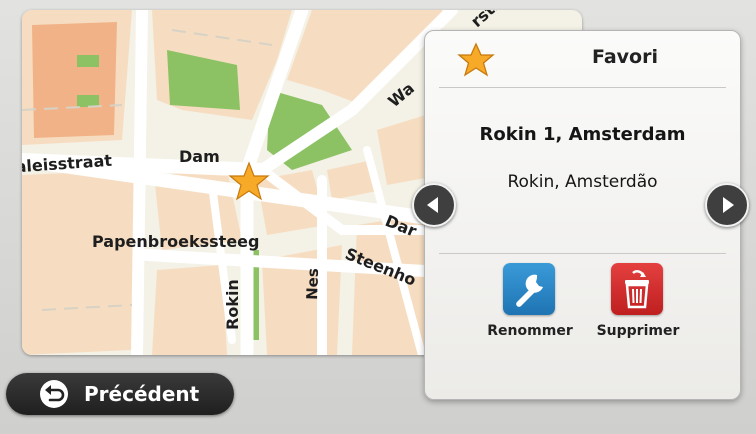  I want to click on chevron-left-icon, so click(432, 205).